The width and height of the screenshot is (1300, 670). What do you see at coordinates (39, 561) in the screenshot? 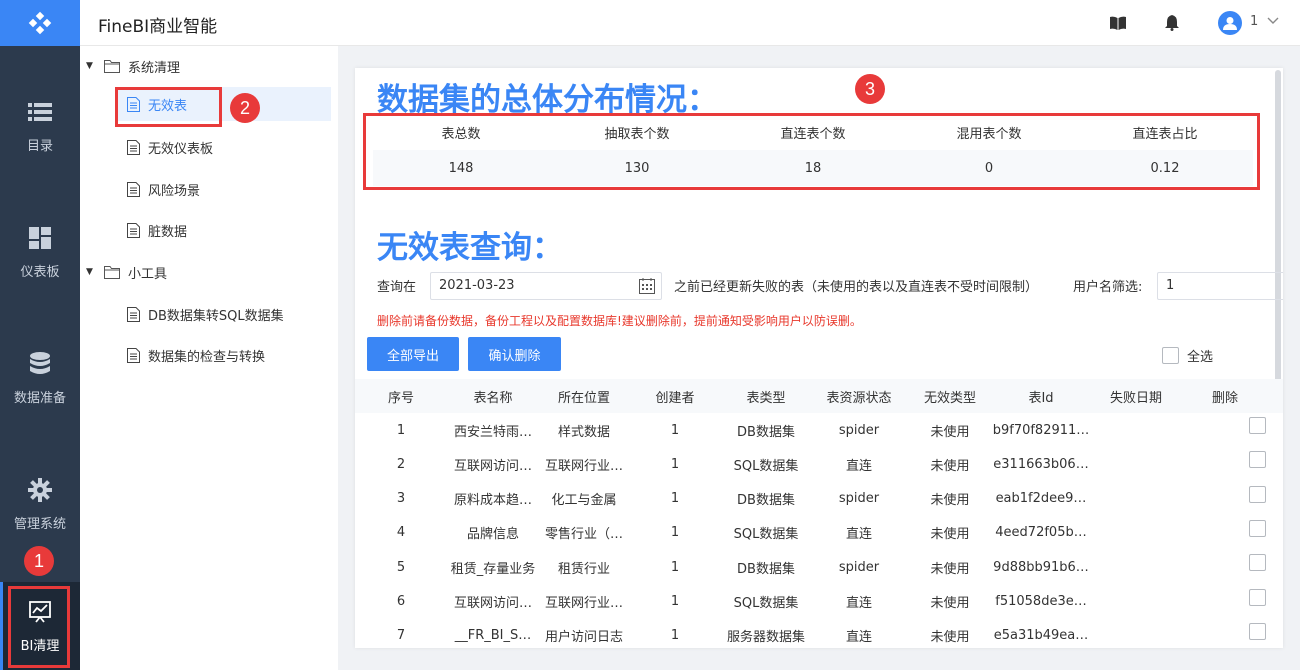
I see `callout-badge-1: 1` at bounding box center [39, 561].